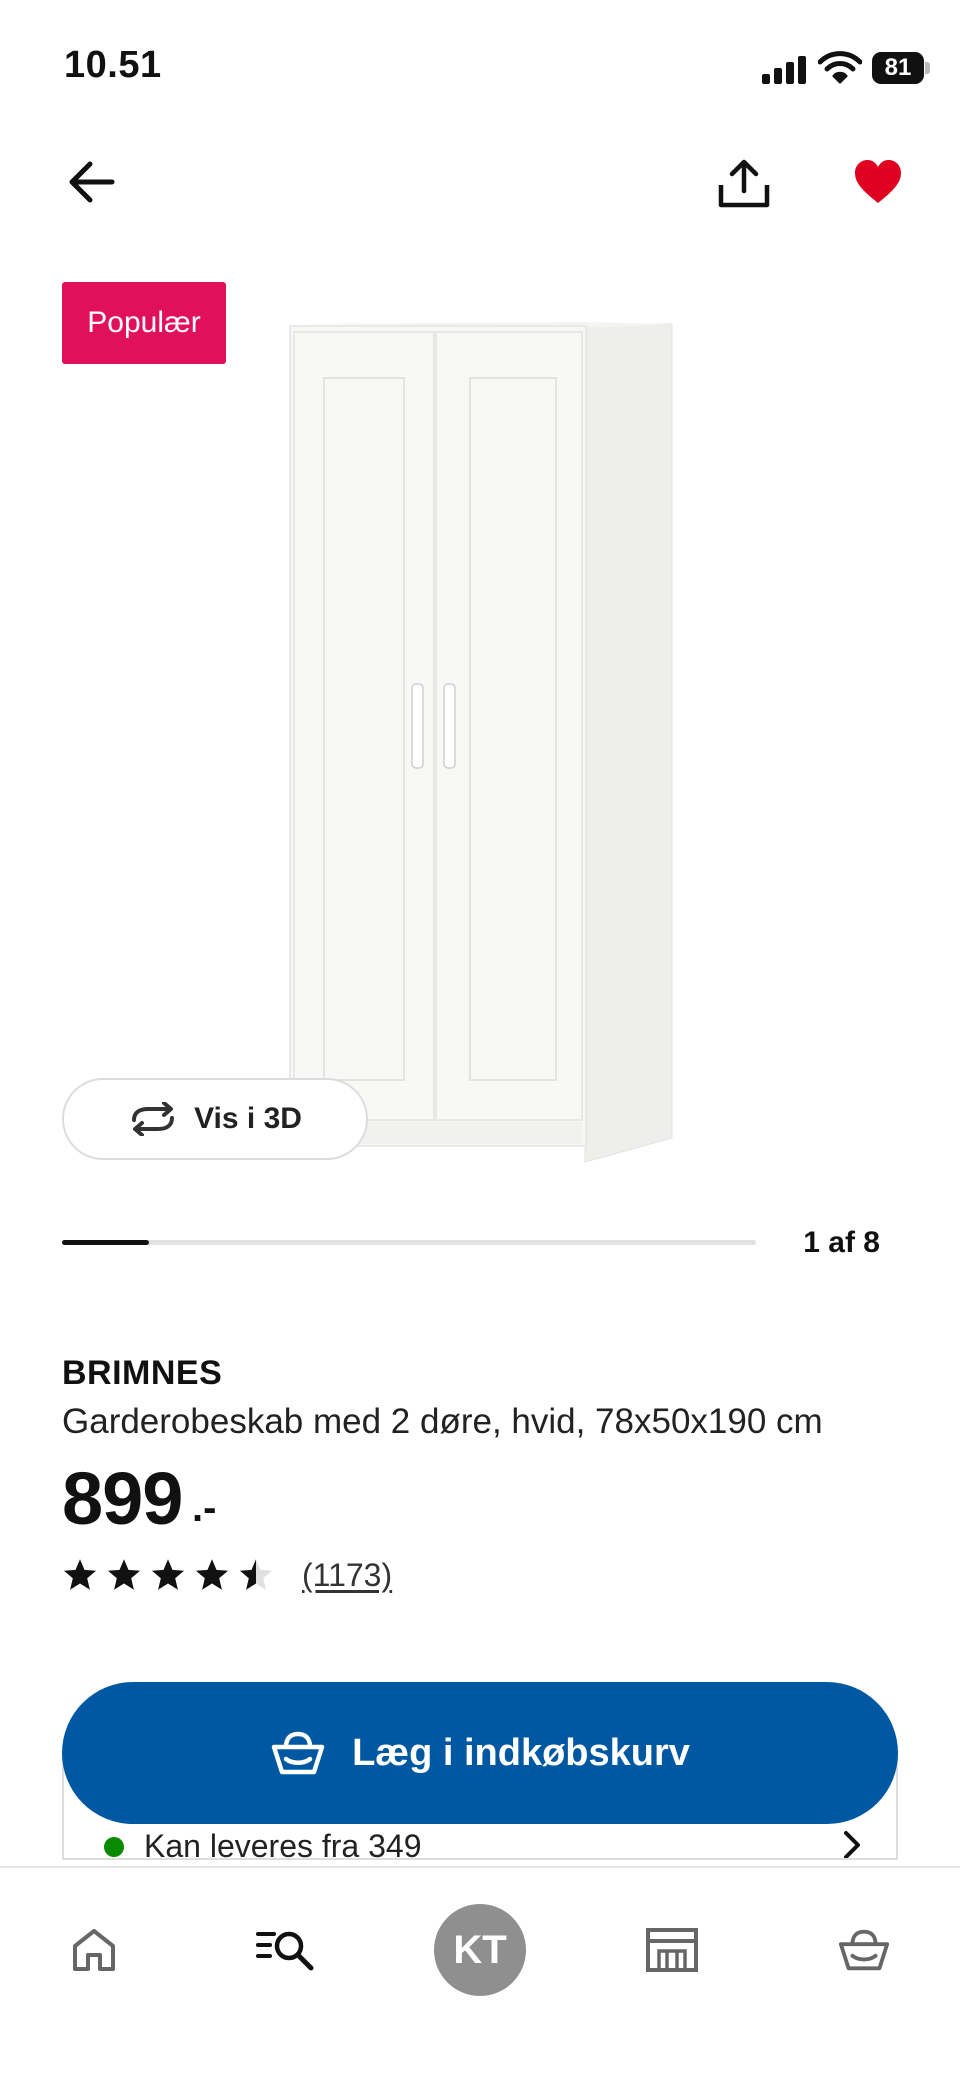 The height and width of the screenshot is (2079, 960). I want to click on view-in-3d-button: Vis i 3D, so click(215, 1119).